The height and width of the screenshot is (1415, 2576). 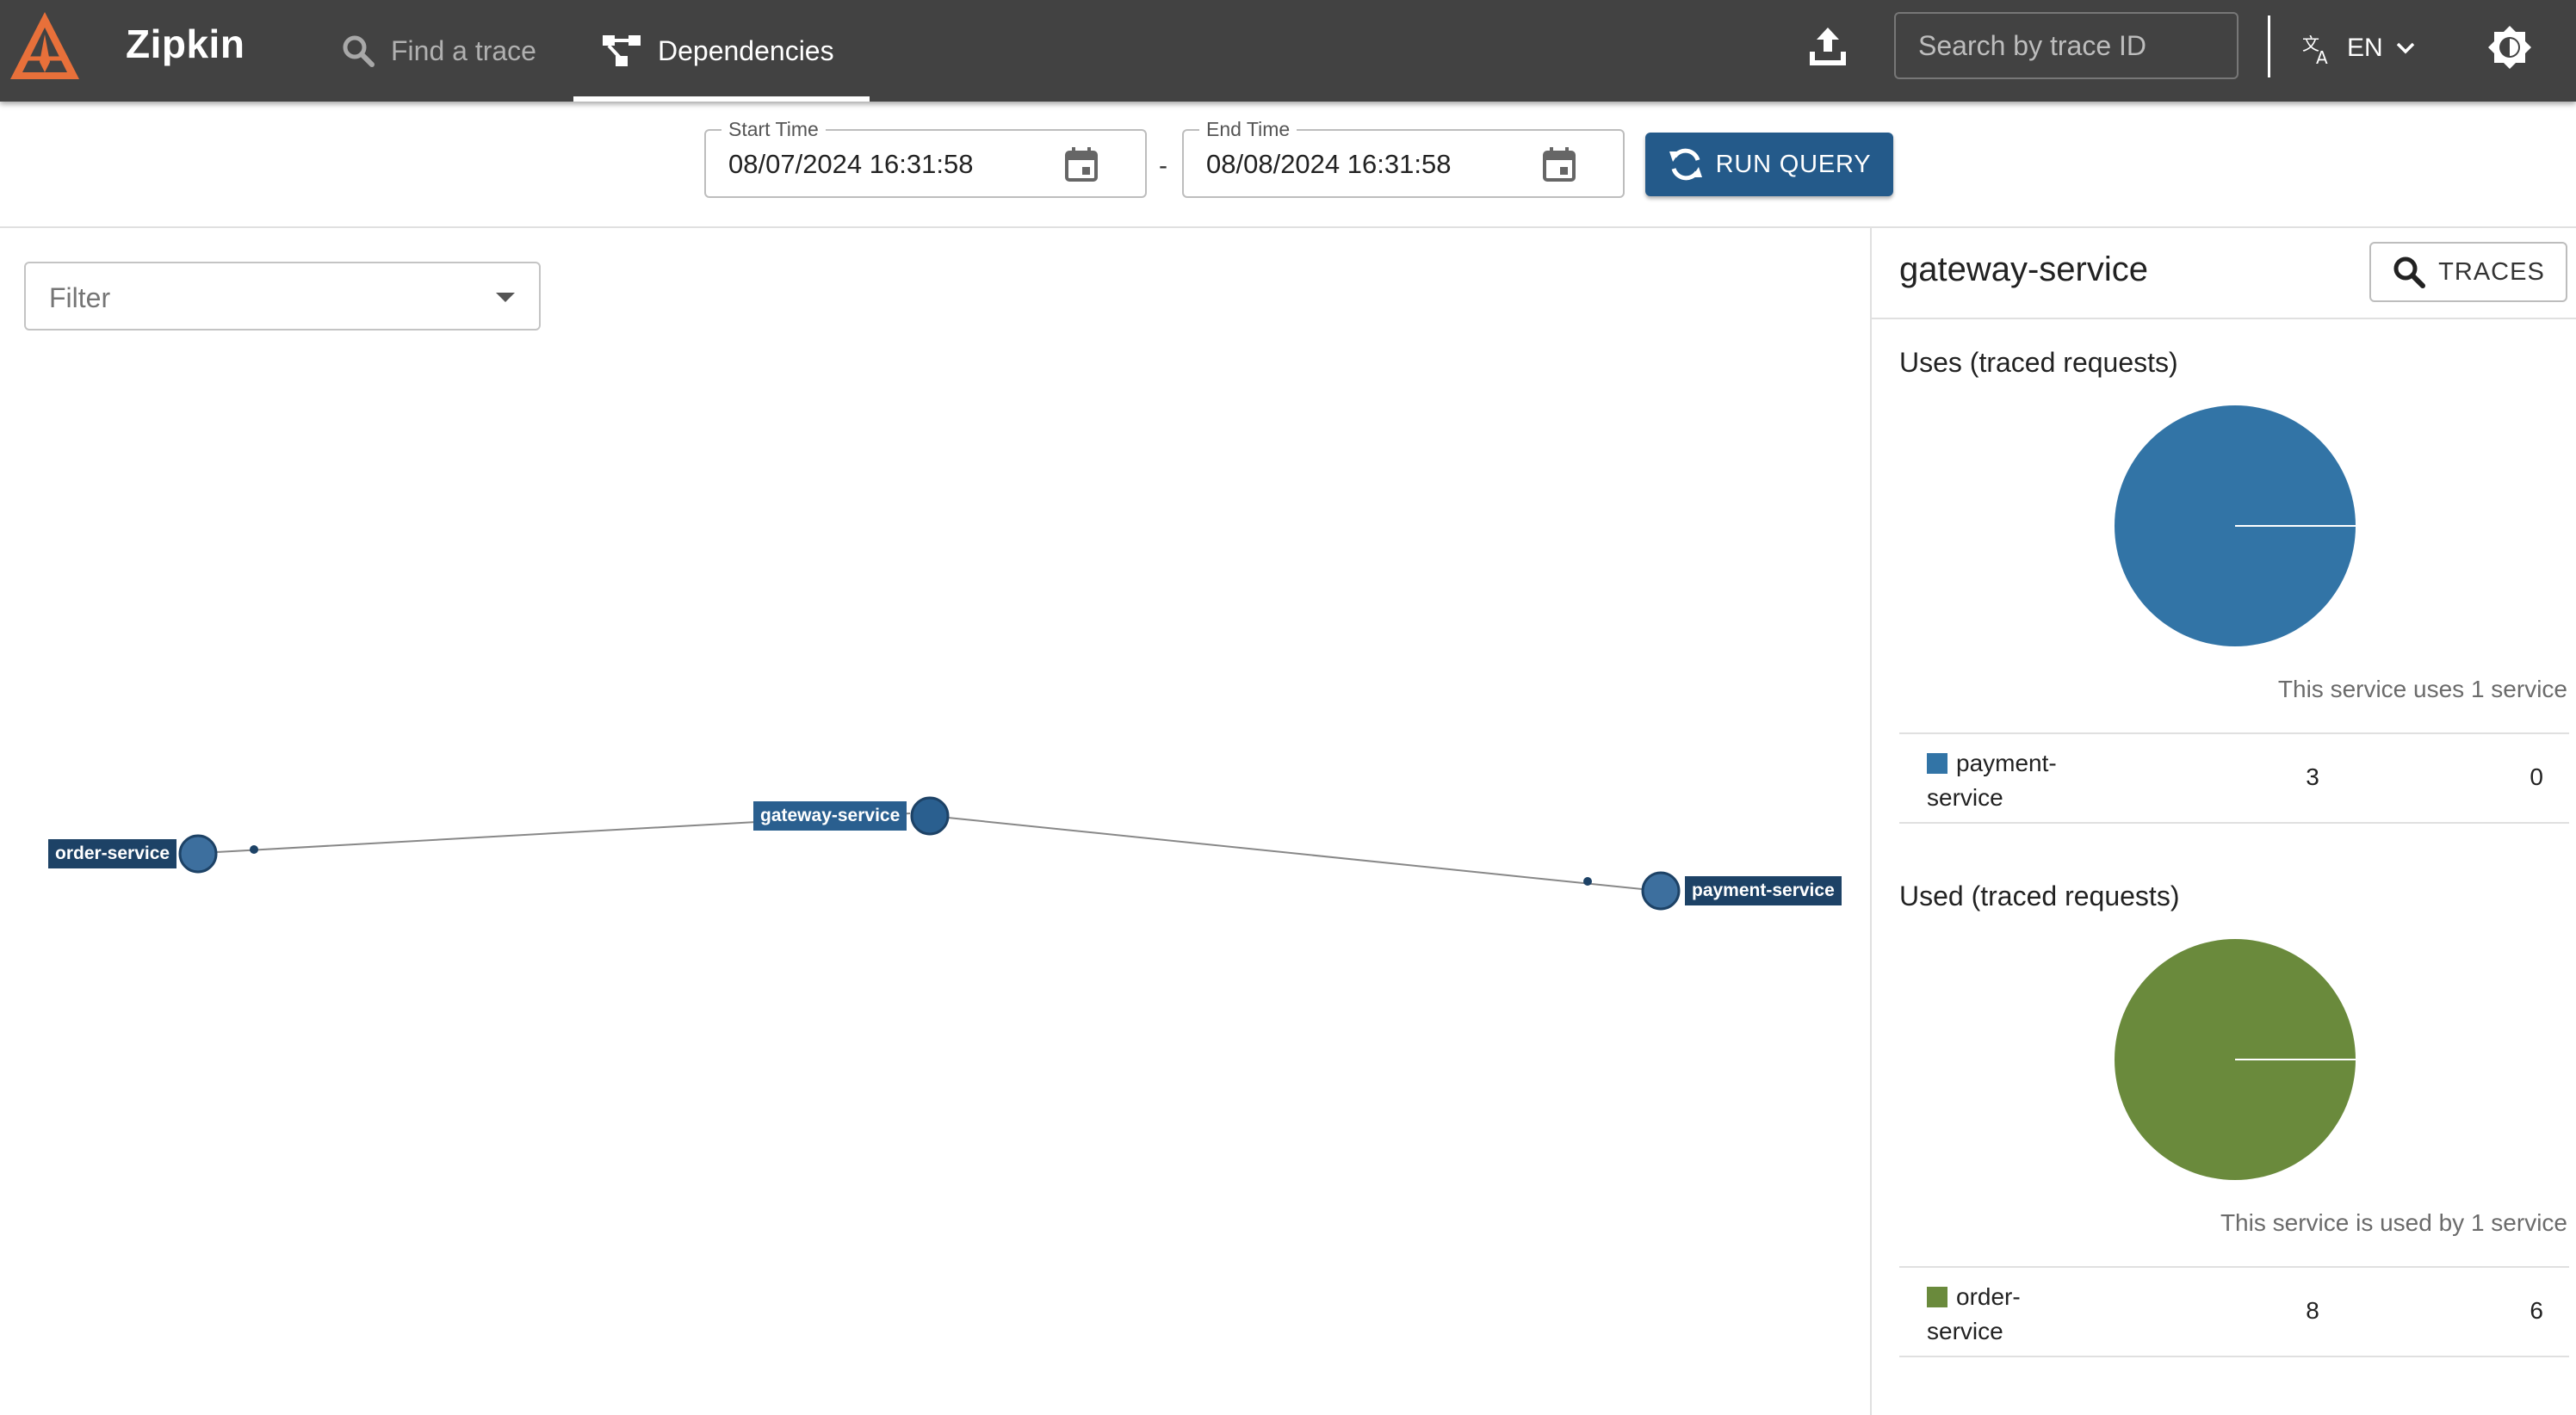 I want to click on node-gateway-service, so click(x=930, y=816).